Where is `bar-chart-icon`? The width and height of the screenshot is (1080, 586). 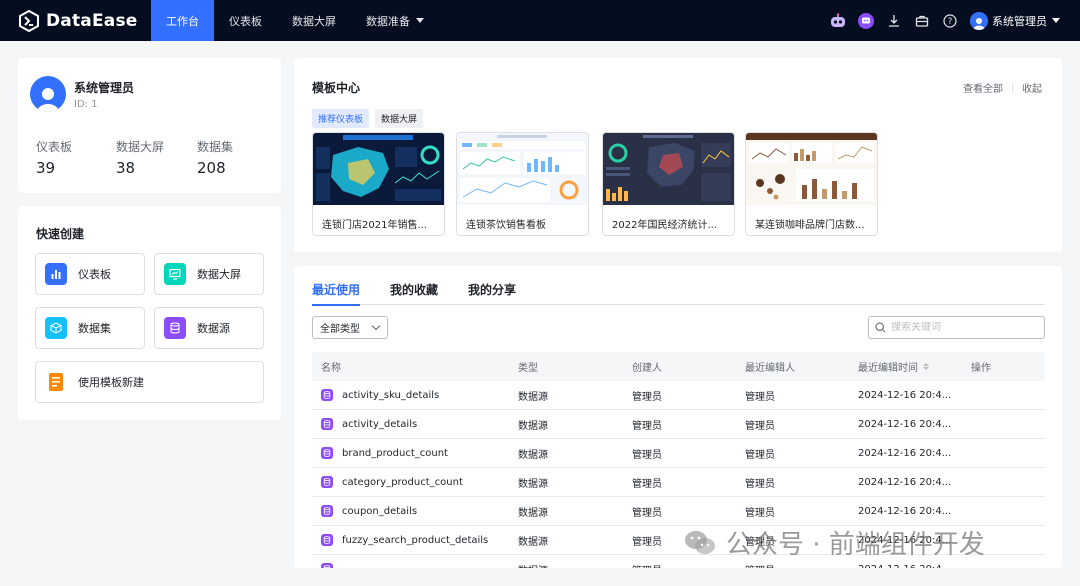 bar-chart-icon is located at coordinates (56, 274).